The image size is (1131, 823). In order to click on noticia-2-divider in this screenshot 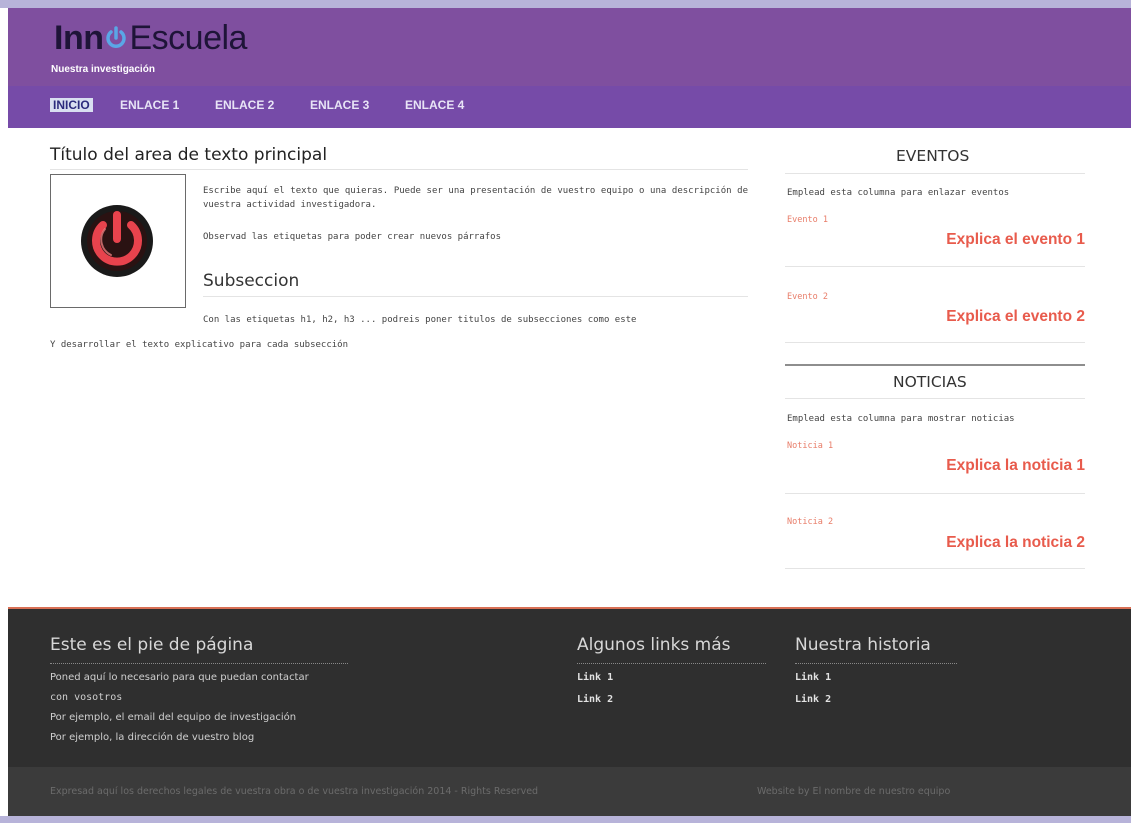, I will do `click(935, 568)`.